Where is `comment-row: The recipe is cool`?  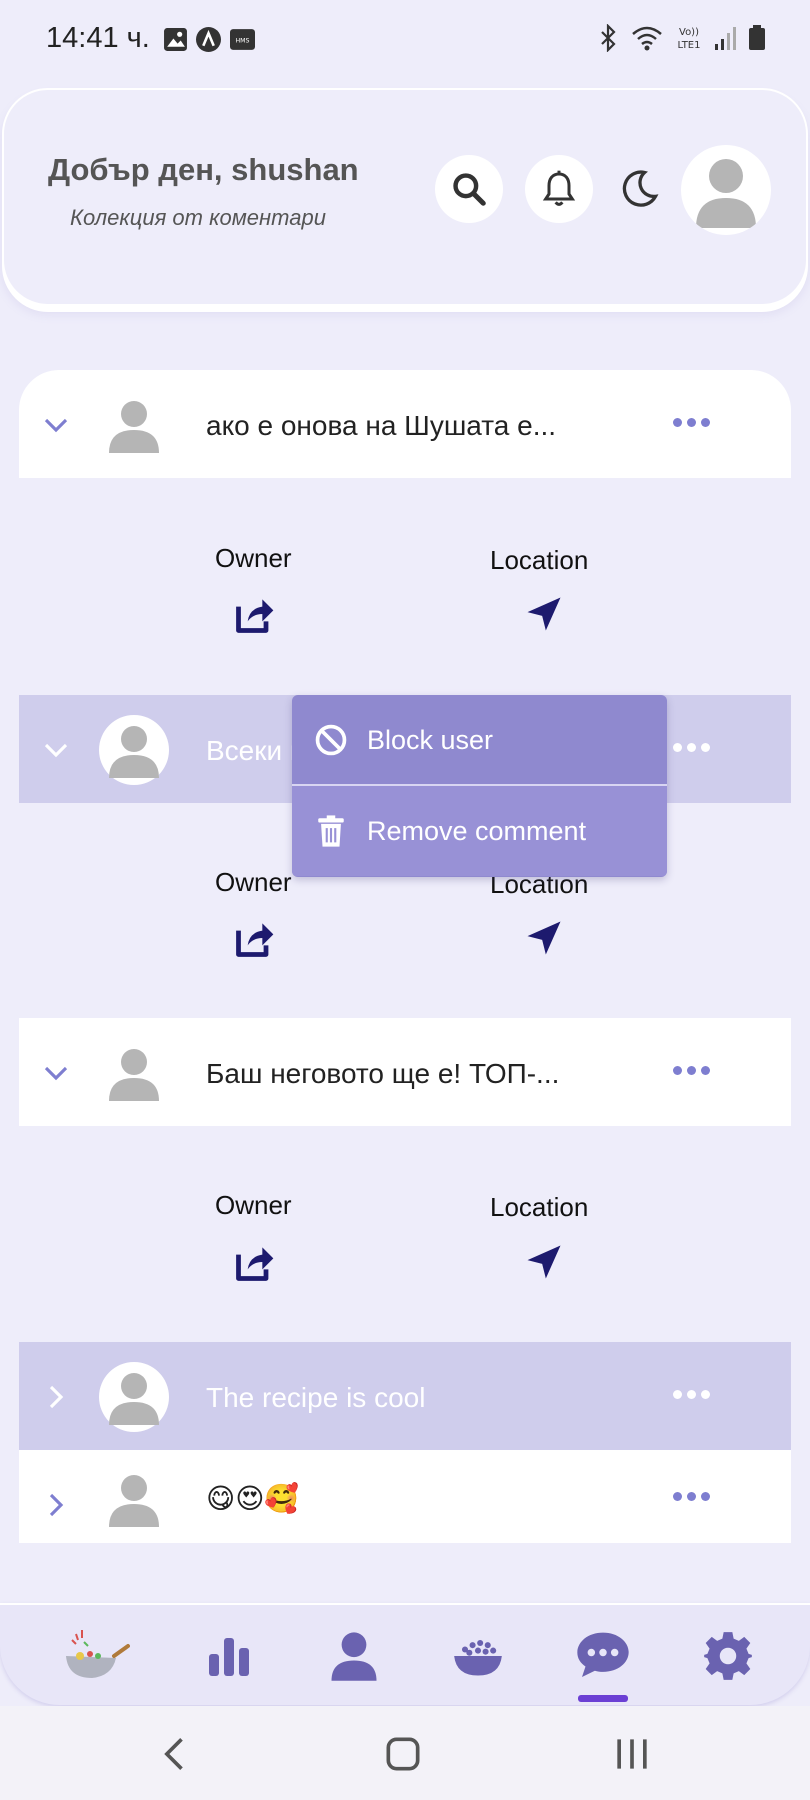
comment-row: The recipe is cool is located at coordinates (405, 1396).